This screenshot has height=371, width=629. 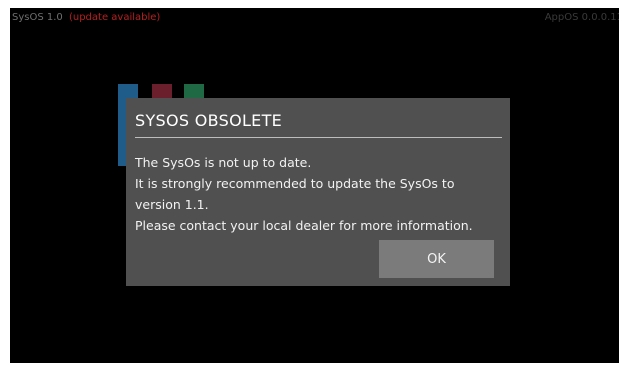 What do you see at coordinates (223, 162) in the screenshot?
I see `message-line: The SysOs is not up to date.` at bounding box center [223, 162].